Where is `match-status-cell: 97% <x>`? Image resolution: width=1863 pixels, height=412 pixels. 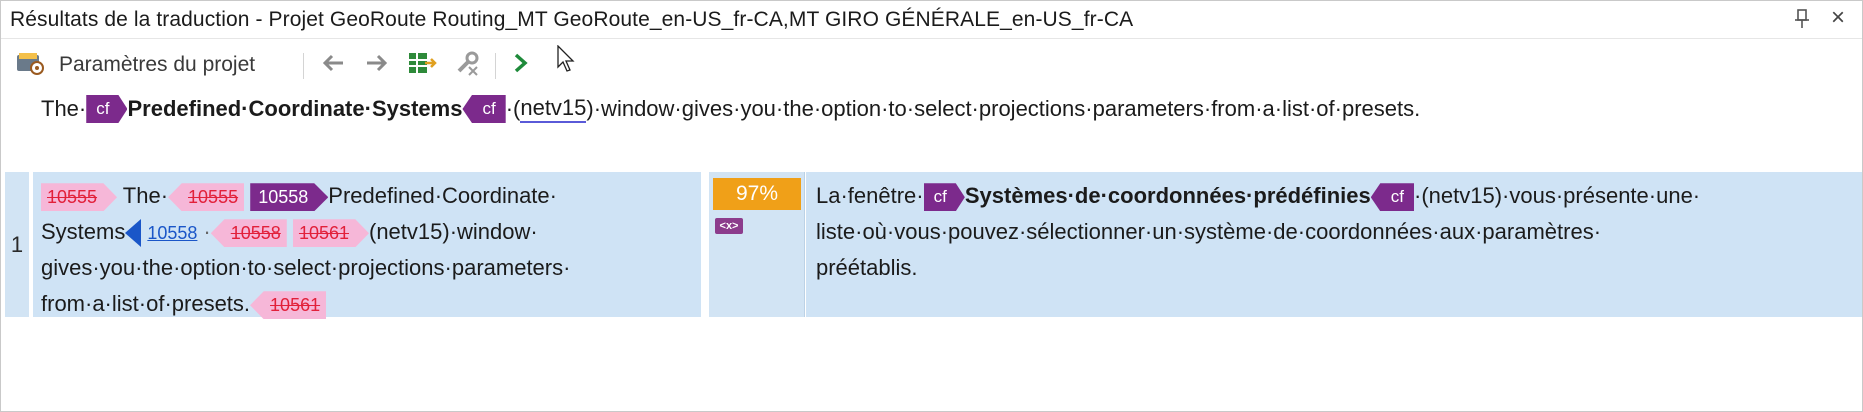 match-status-cell: 97% <x> is located at coordinates (757, 244).